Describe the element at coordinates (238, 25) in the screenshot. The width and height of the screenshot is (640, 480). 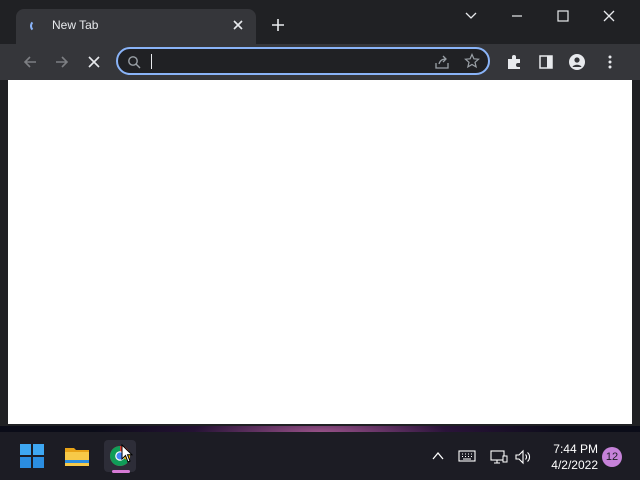
I see `tab-close-icon` at that location.